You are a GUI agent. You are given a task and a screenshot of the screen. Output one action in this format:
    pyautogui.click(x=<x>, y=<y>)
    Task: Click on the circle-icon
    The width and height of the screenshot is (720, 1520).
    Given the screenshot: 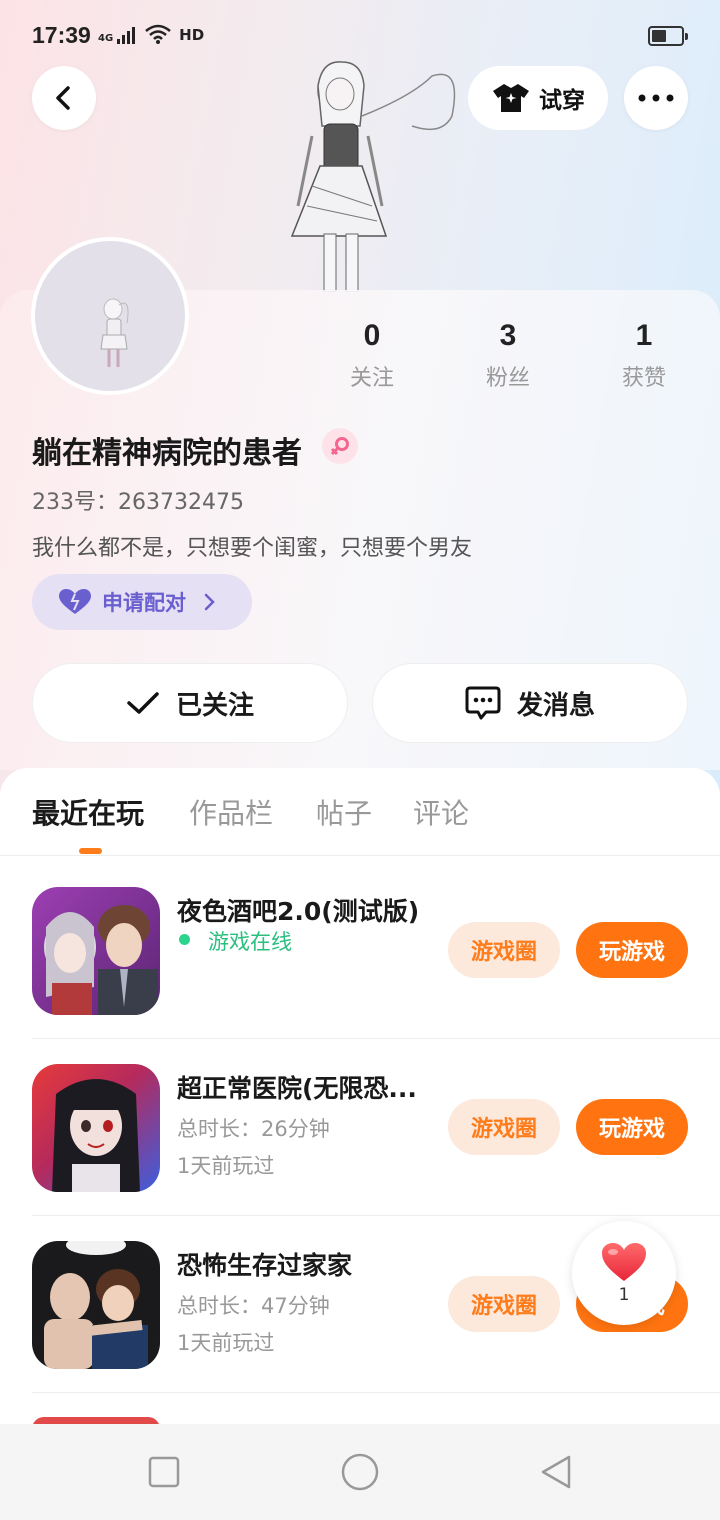 What is the action you would take?
    pyautogui.click(x=360, y=1472)
    